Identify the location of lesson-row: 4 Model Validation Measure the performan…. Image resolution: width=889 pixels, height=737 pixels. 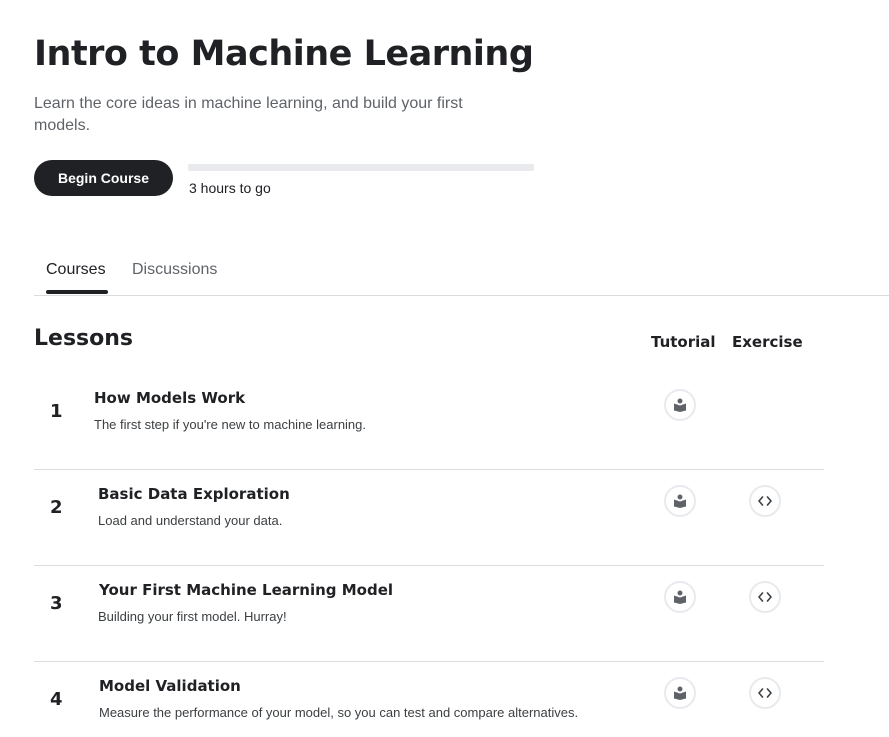
(429, 699).